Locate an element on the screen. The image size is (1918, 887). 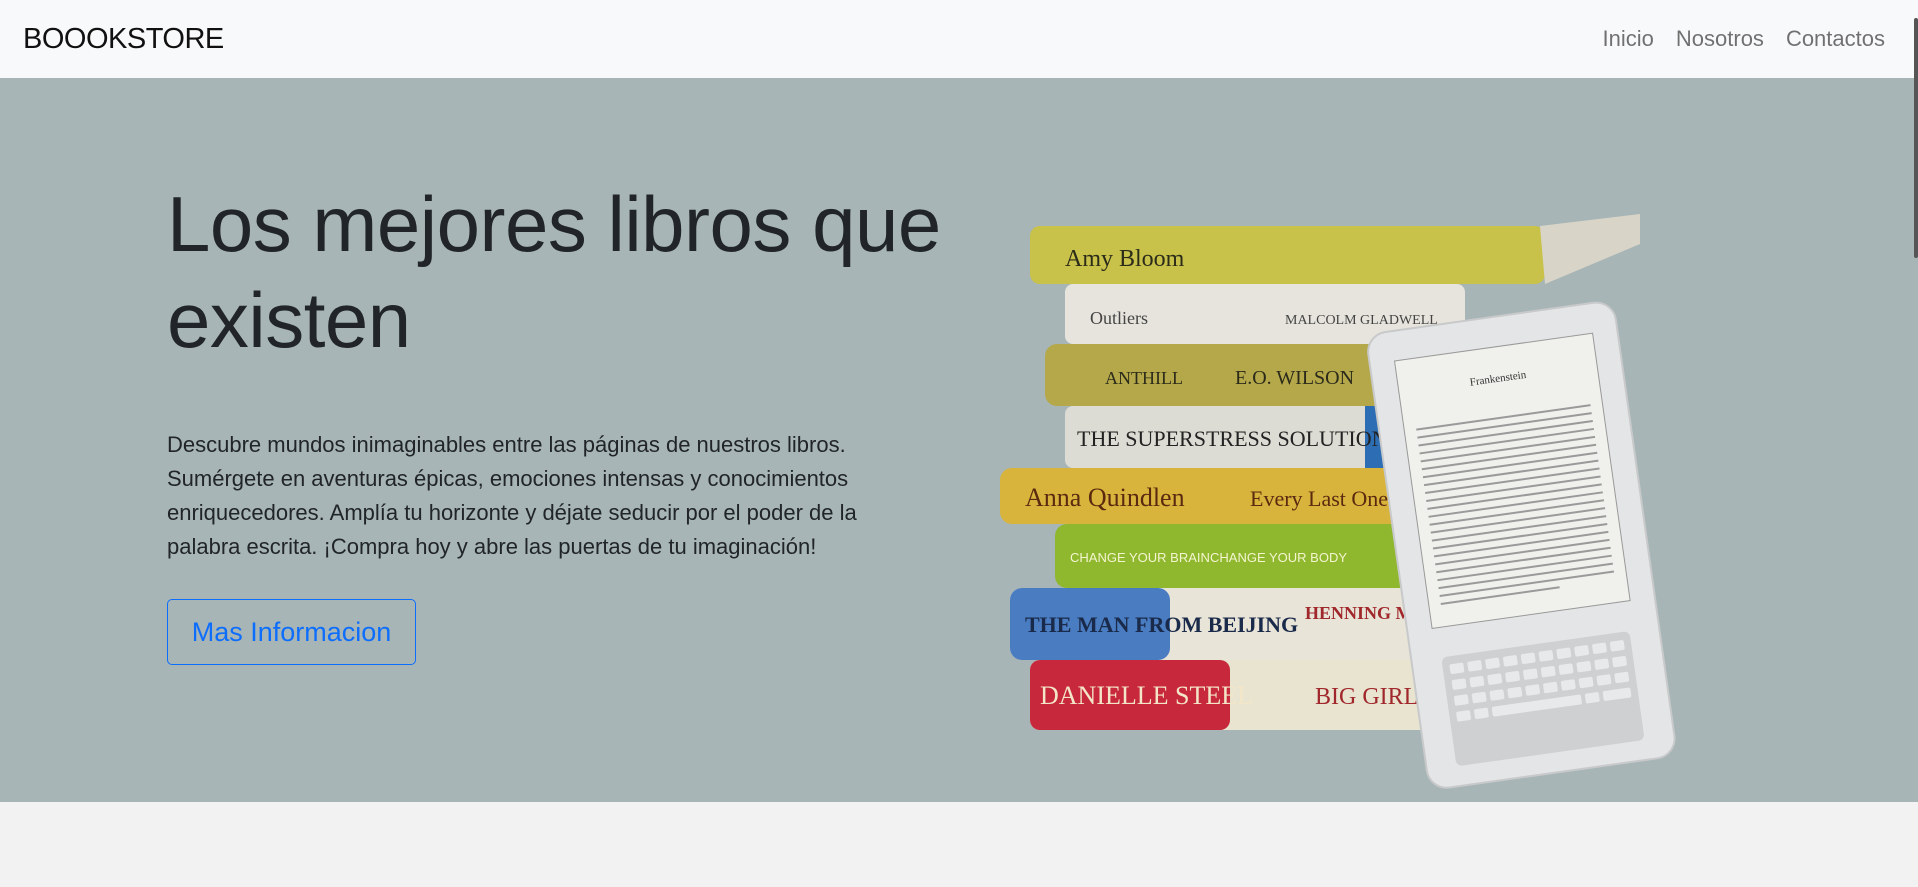
book-spine-6-title: CHANGE YOUR BRAIN is located at coordinates (1140, 557).